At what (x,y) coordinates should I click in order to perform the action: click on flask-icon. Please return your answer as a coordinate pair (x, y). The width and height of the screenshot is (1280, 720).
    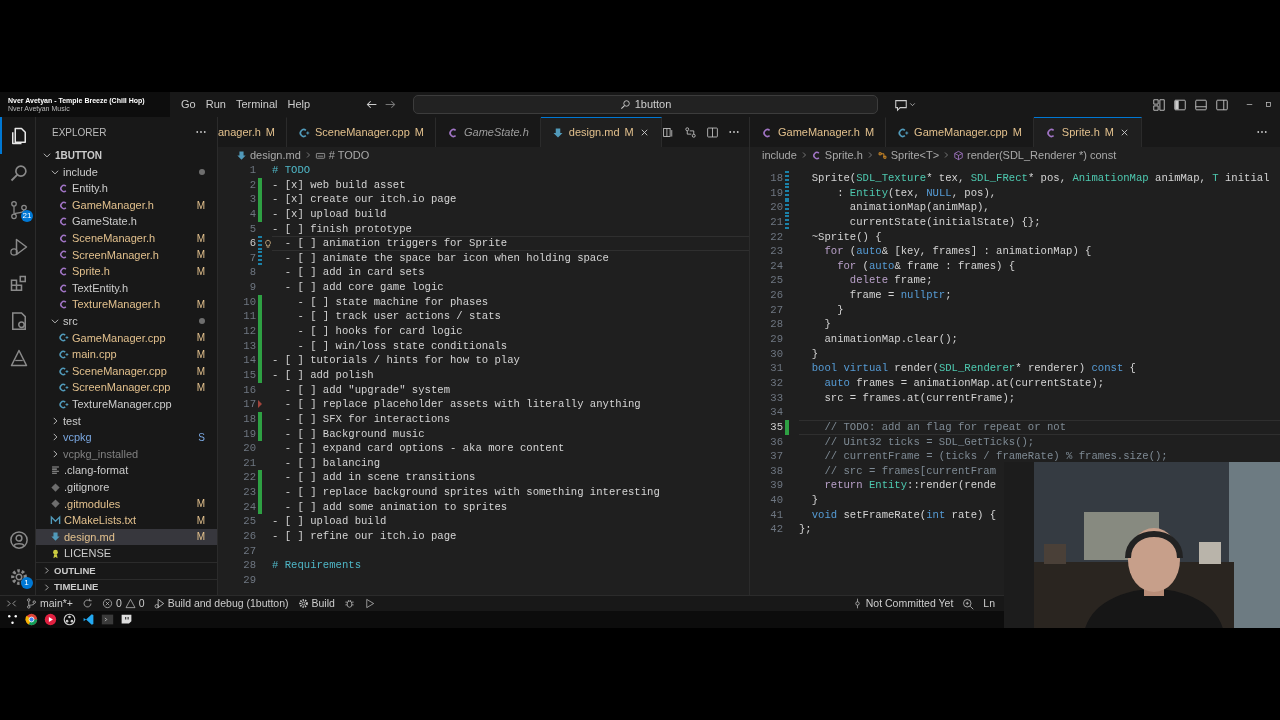
    Looking at the image, I should click on (18, 357).